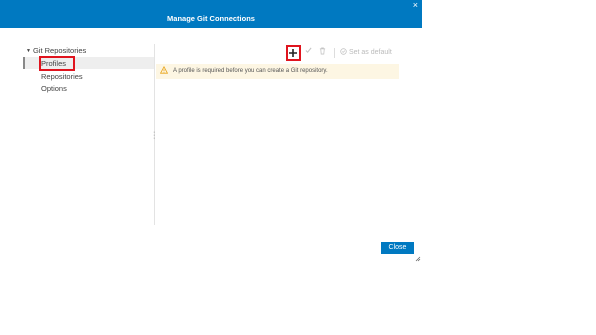 The height and width of the screenshot is (335, 596). Describe the element at coordinates (62, 76) in the screenshot. I see `tree-item-repositories: Repositories` at that location.